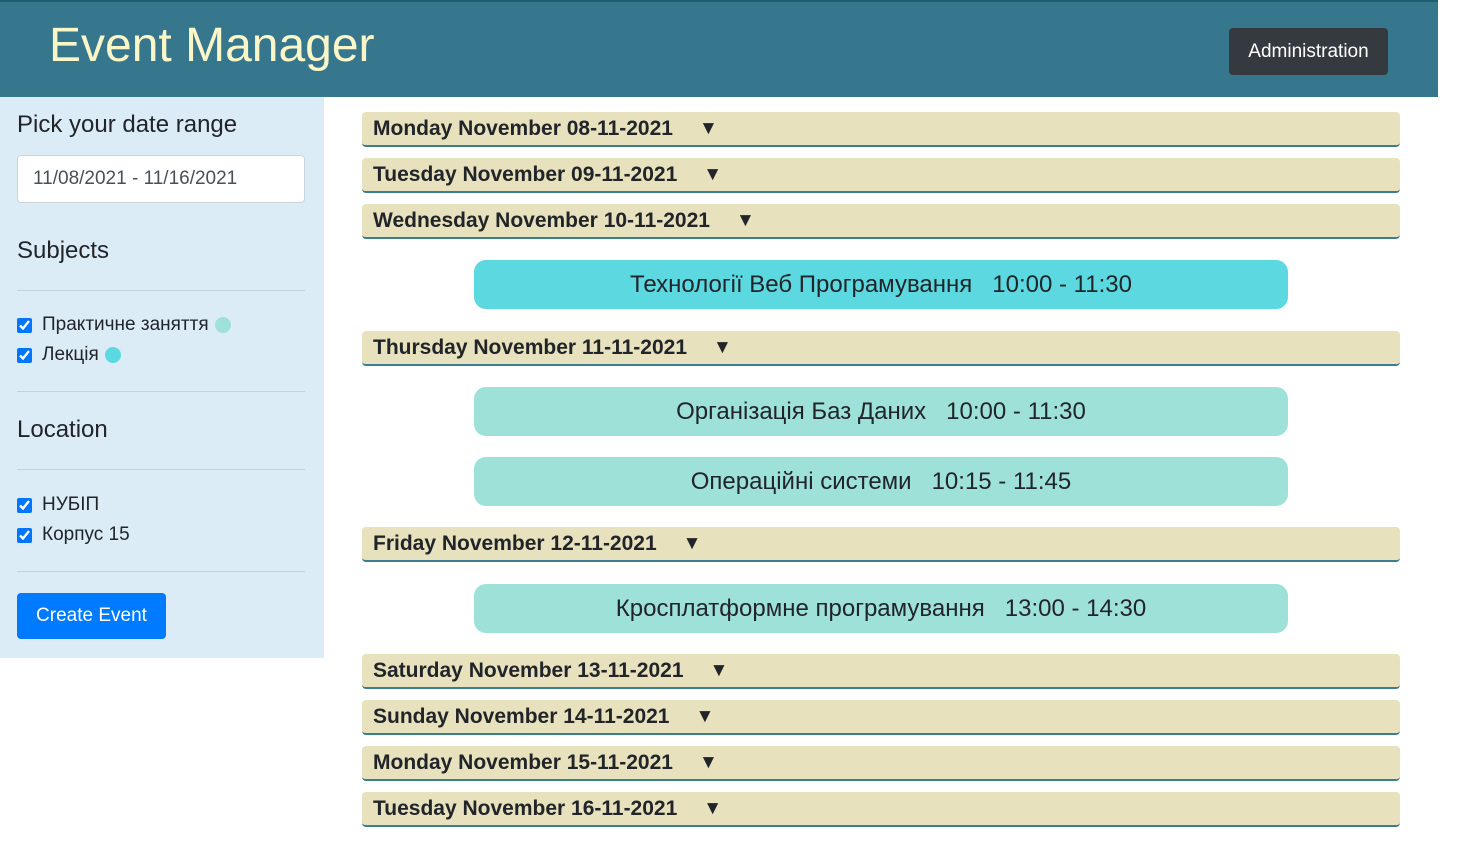  I want to click on create-event-button: Create Event, so click(91, 616).